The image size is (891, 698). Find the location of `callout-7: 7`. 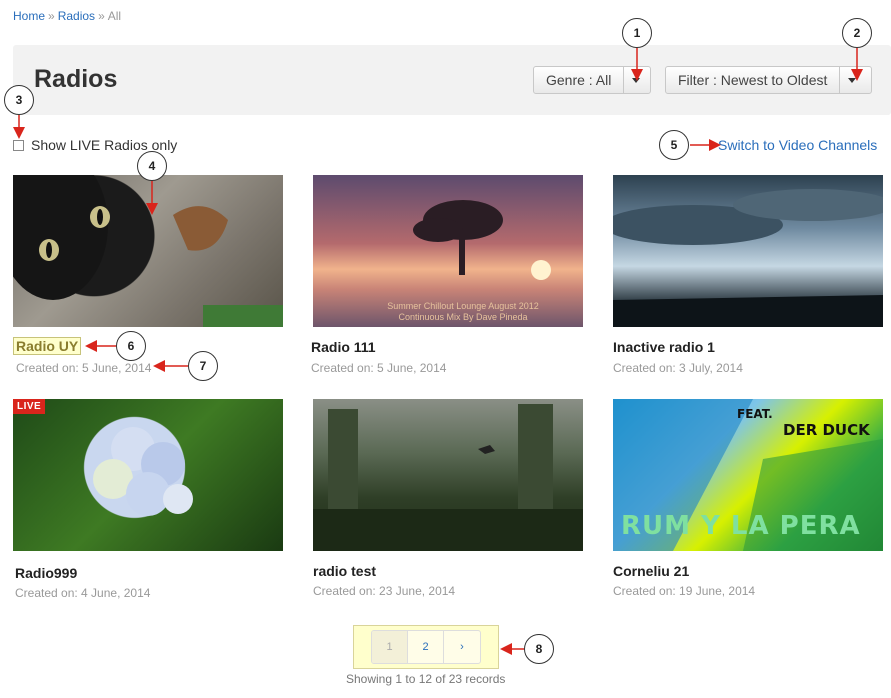

callout-7: 7 is located at coordinates (203, 366).